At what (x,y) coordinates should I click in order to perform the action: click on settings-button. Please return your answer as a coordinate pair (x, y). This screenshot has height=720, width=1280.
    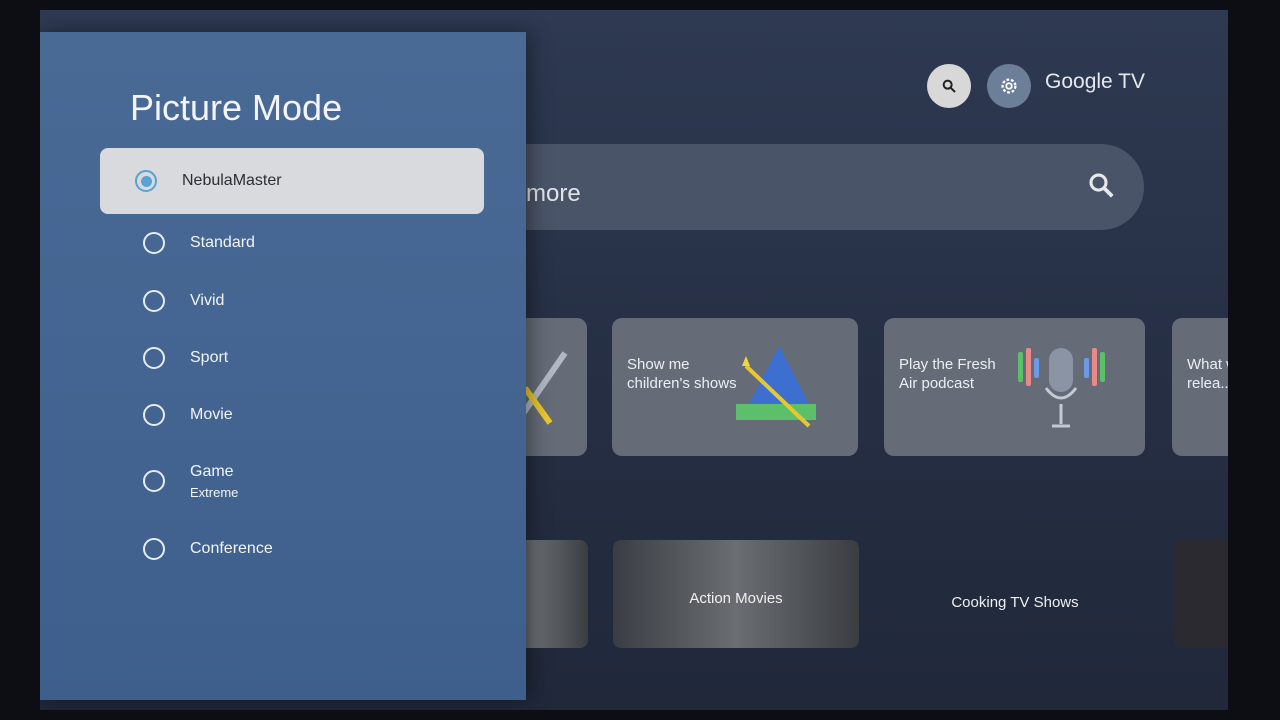
    Looking at the image, I should click on (1009, 86).